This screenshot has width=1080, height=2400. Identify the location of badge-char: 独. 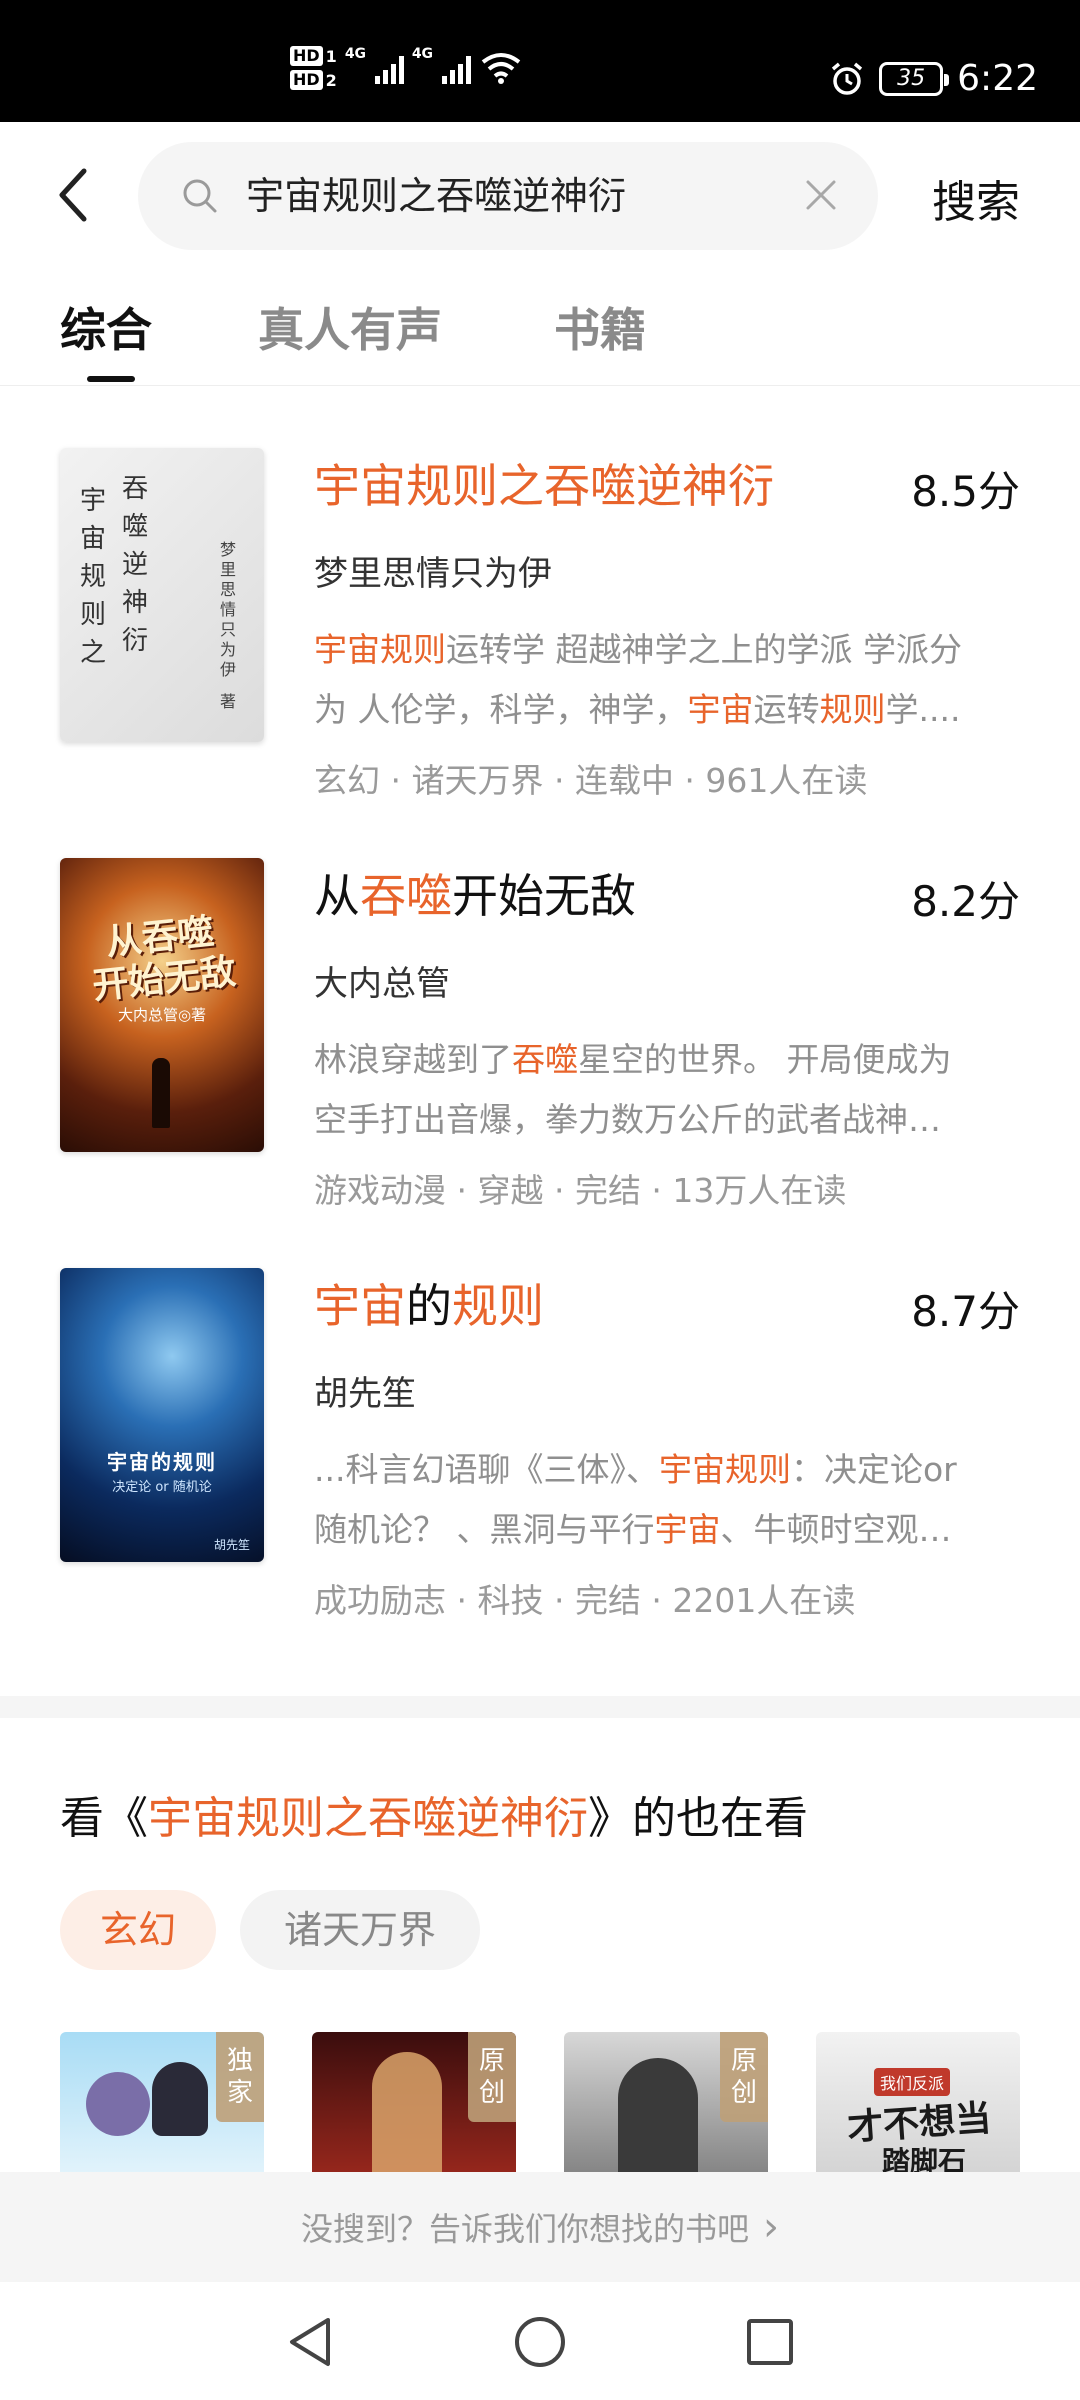
(239, 2061).